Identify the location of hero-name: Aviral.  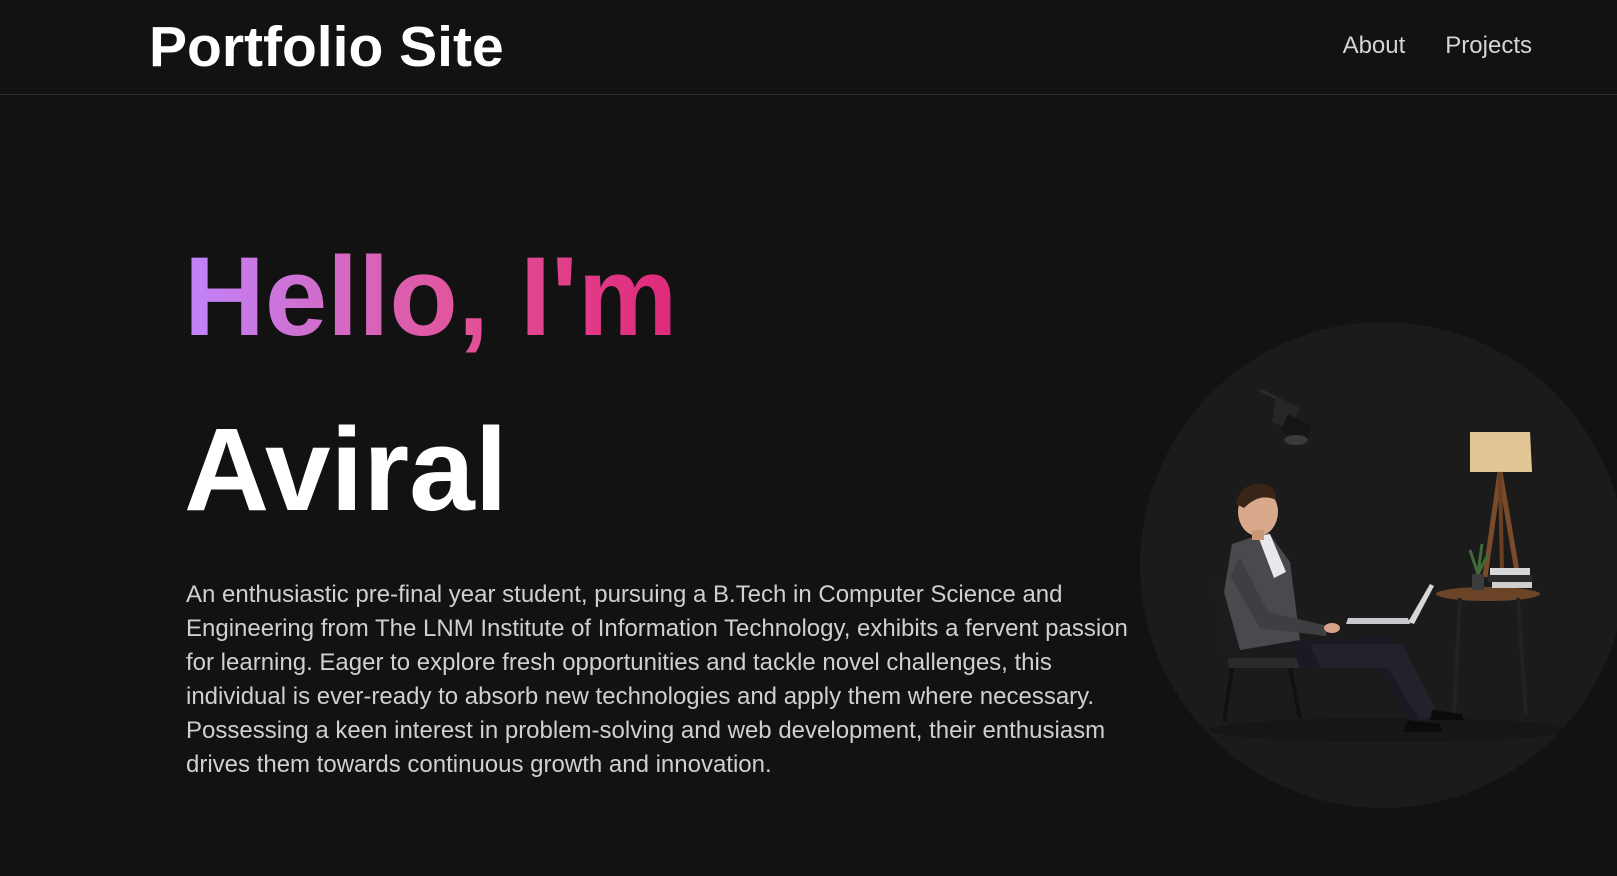
(346, 470).